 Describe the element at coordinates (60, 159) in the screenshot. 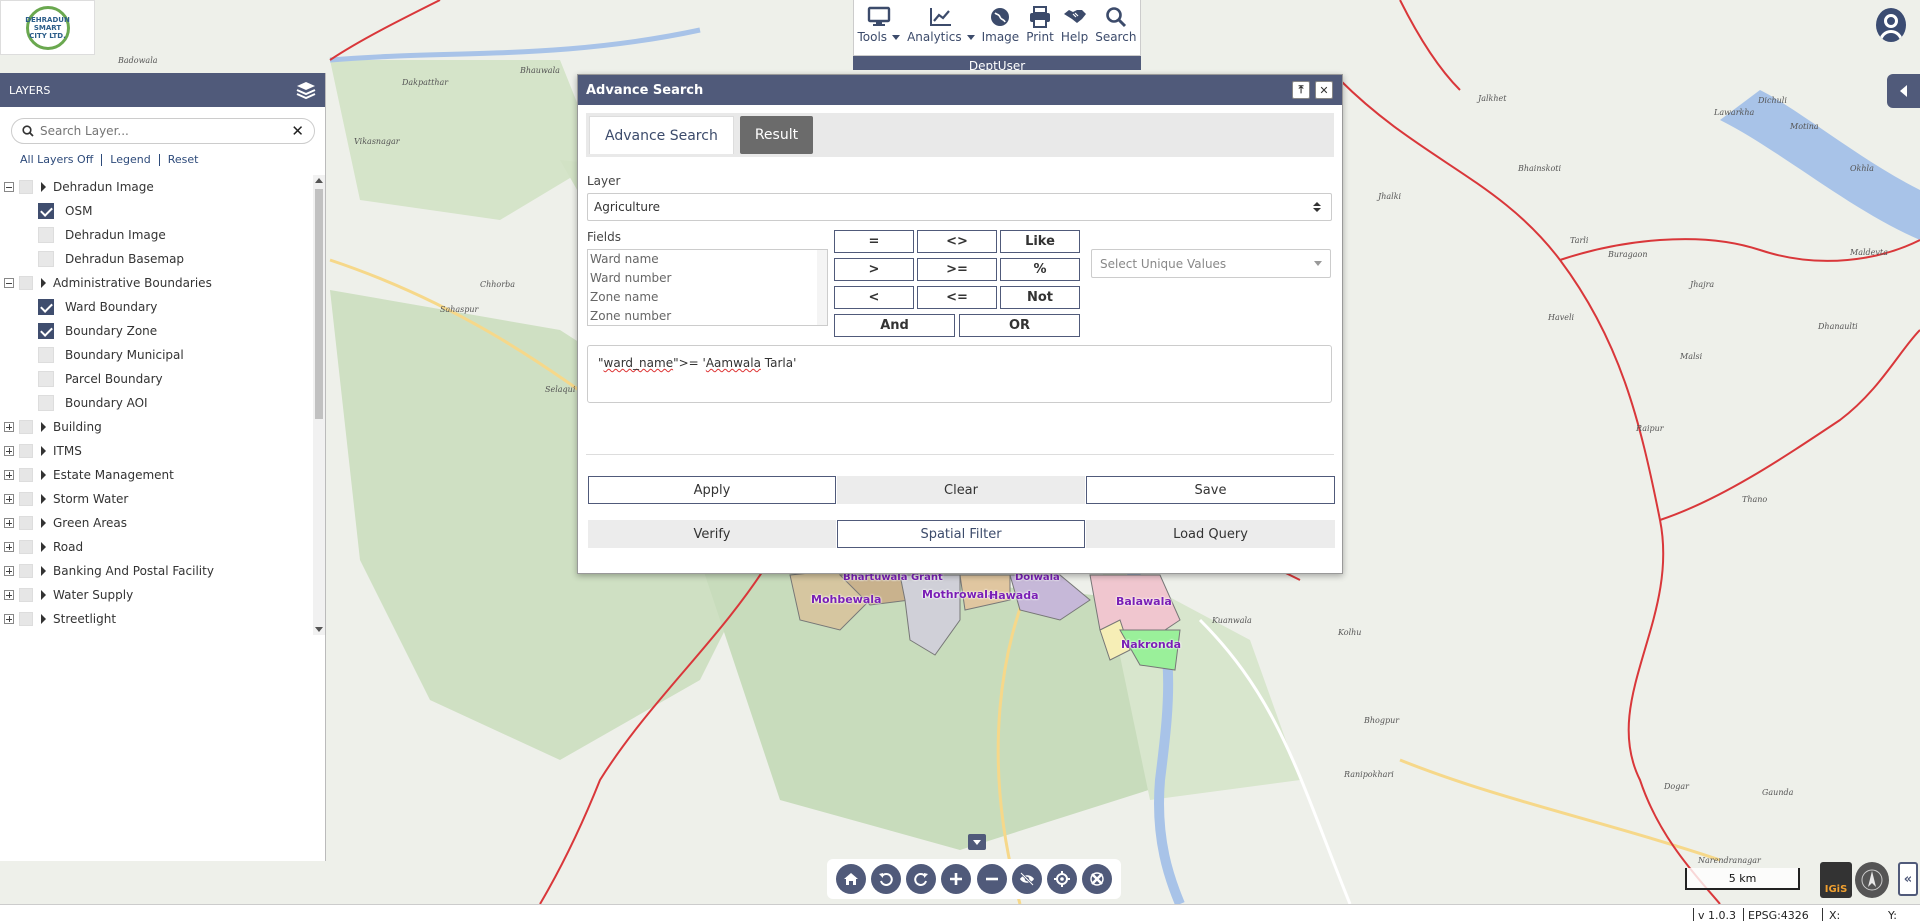

I see `all-layers-off-link: All Layers Off` at that location.